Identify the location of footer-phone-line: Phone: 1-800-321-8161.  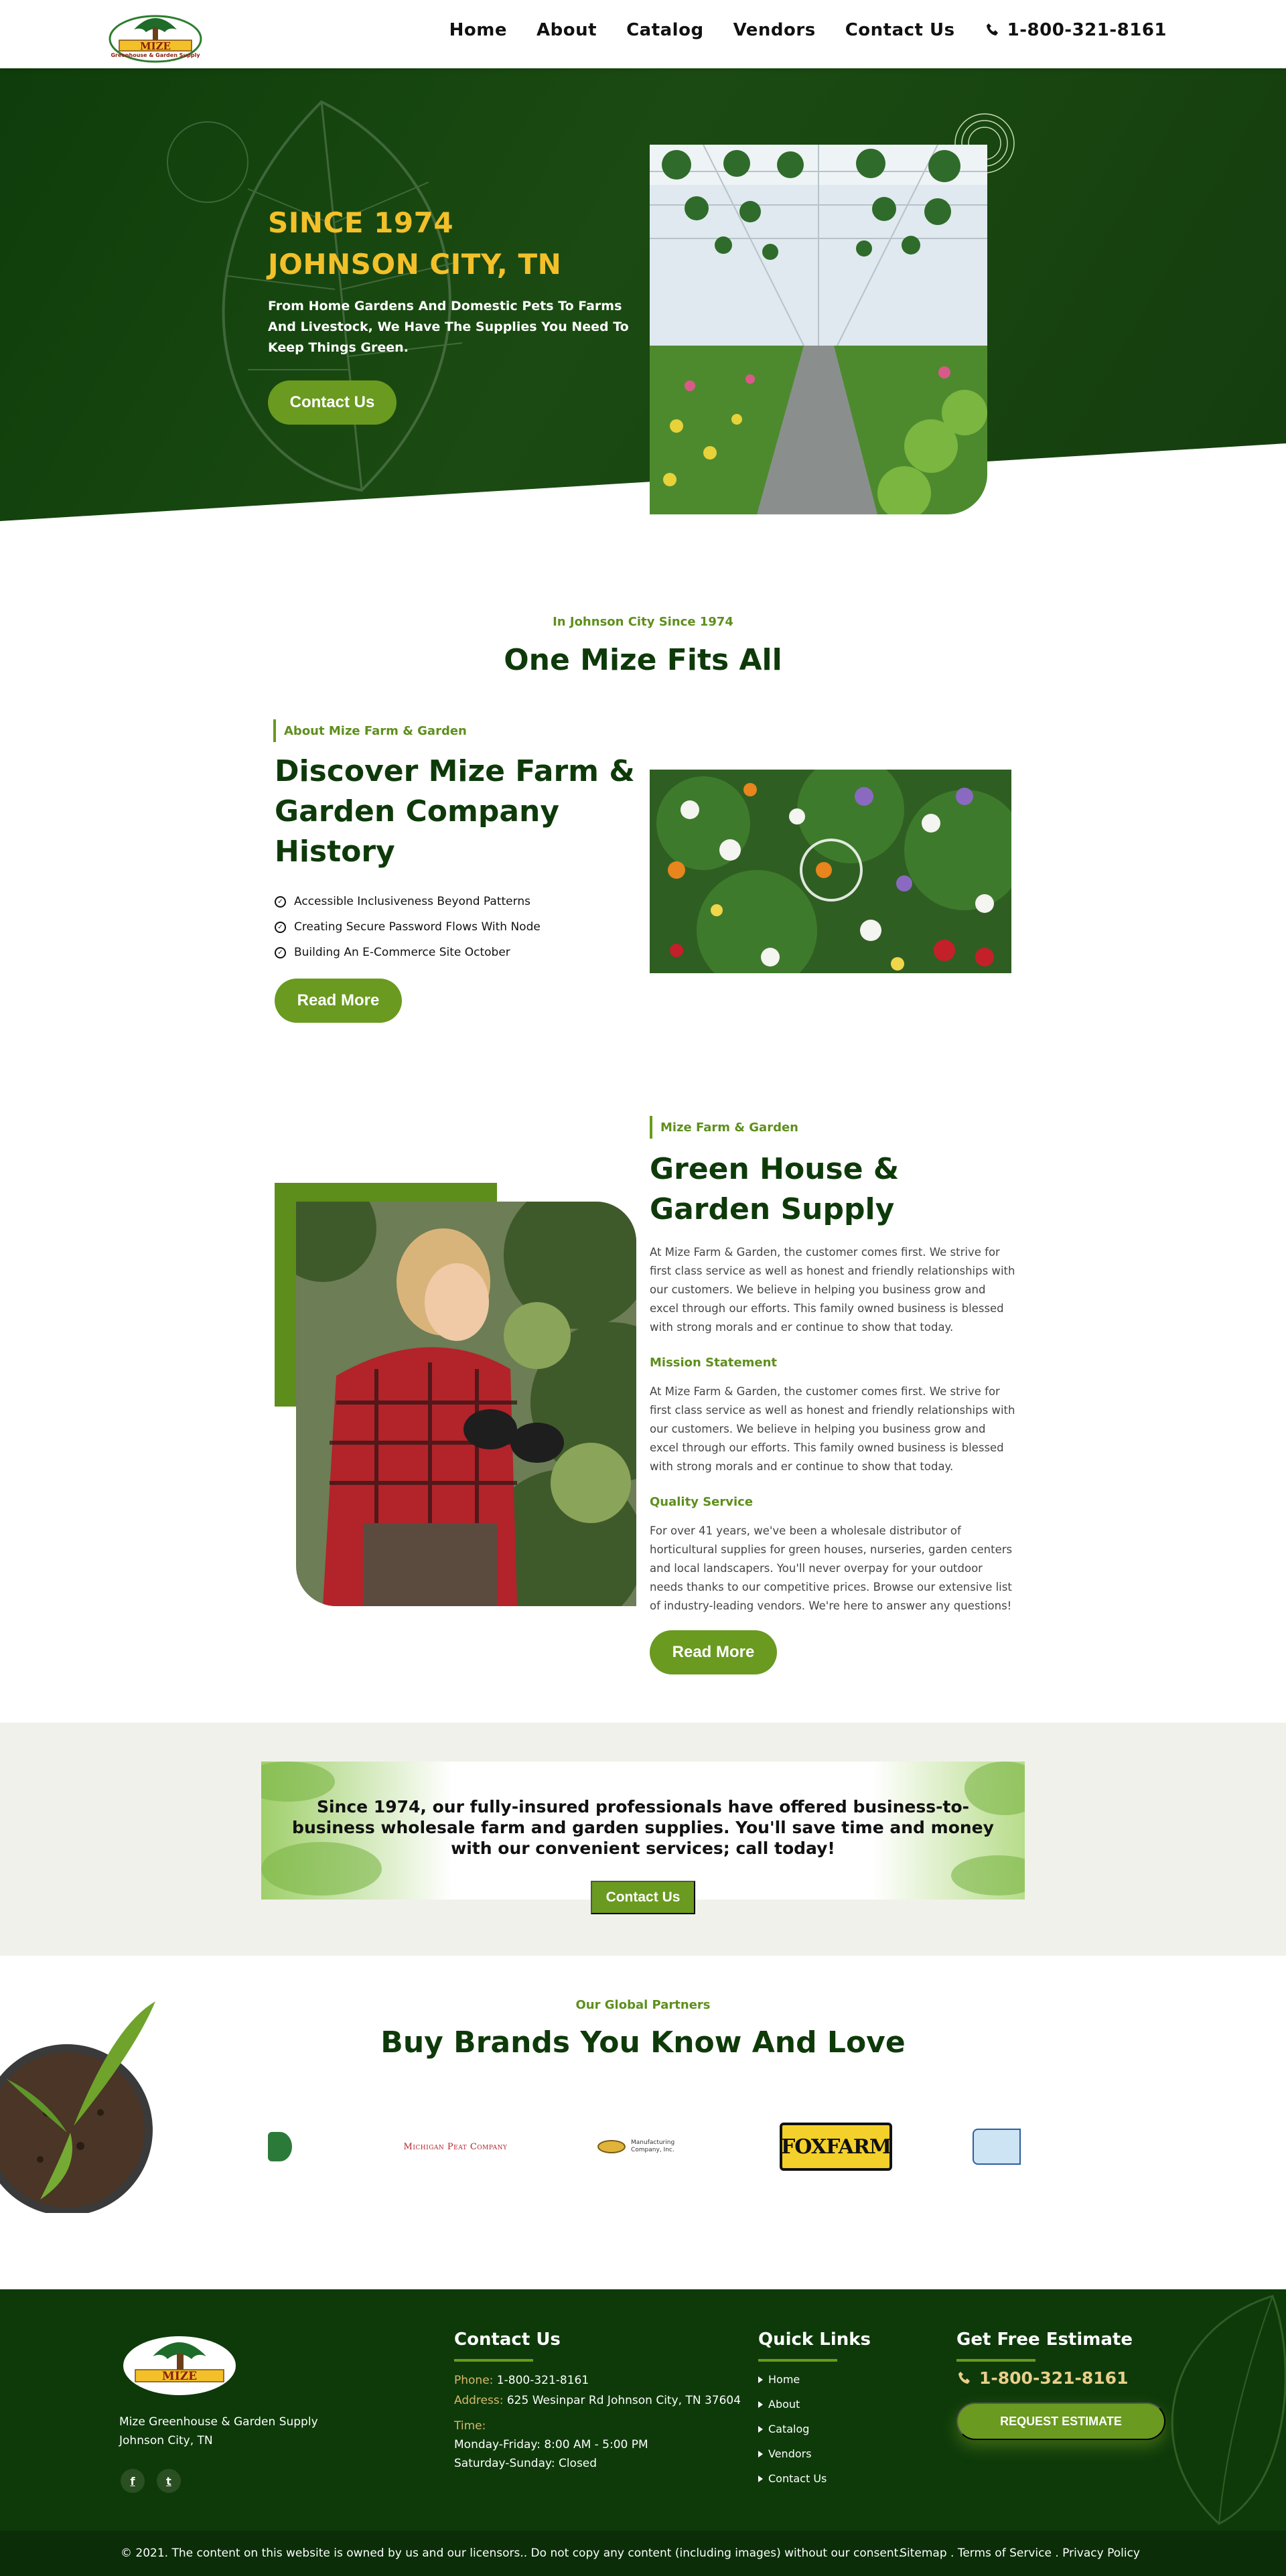
(521, 2380).